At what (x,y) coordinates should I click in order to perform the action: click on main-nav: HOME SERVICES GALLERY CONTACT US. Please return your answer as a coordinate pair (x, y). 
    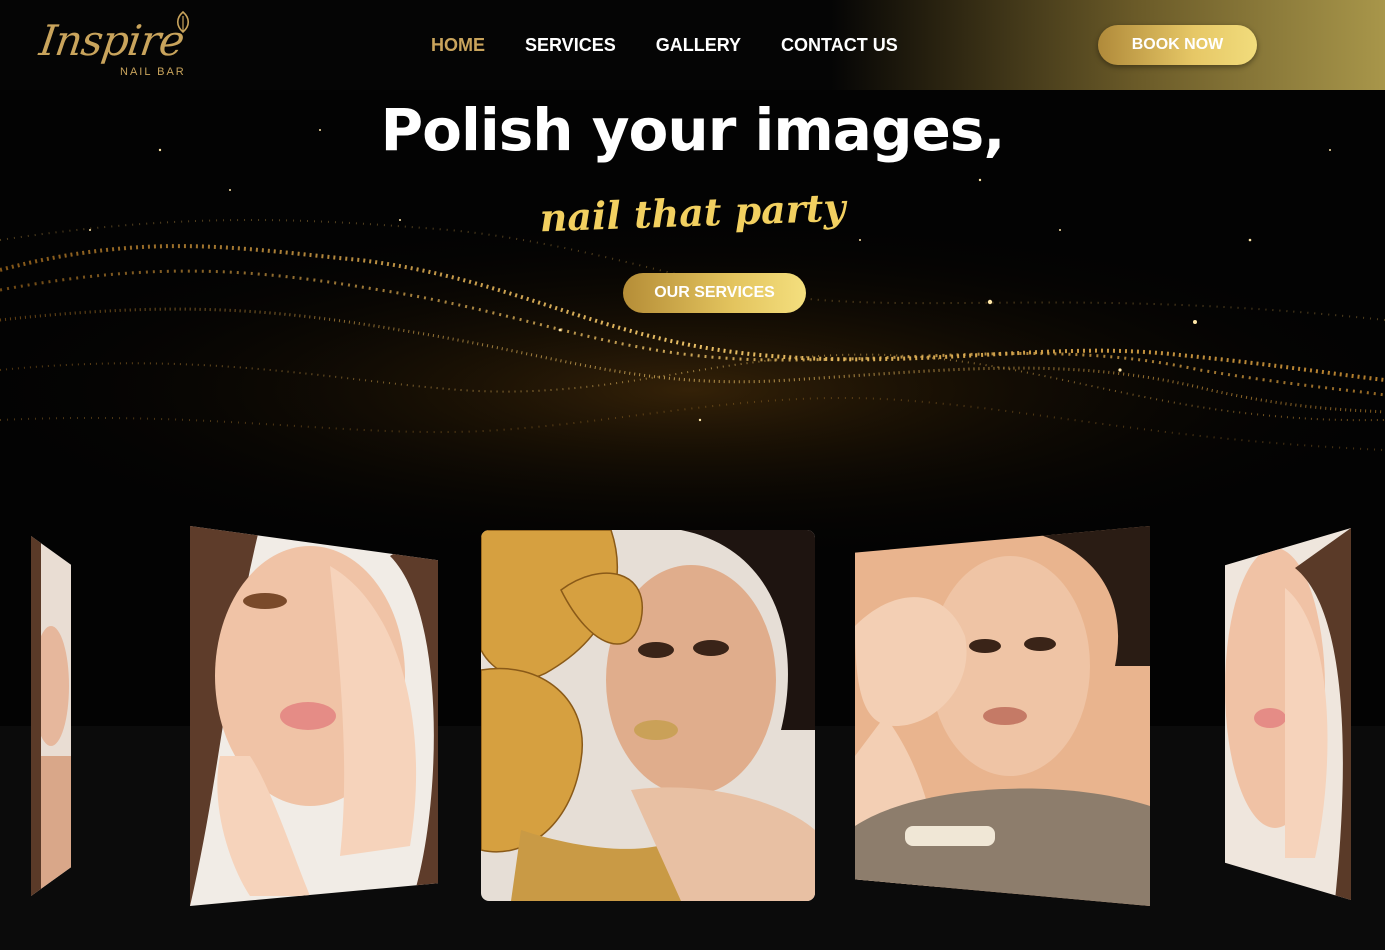
    Looking at the image, I should click on (664, 45).